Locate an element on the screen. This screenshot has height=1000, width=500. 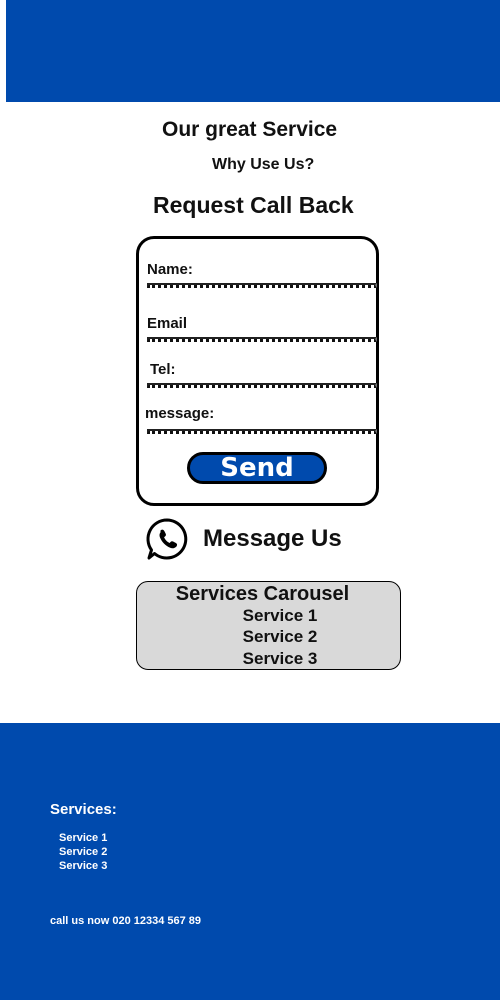
footer-services-list: Service 1 Service 2 Service 3 is located at coordinates (83, 852).